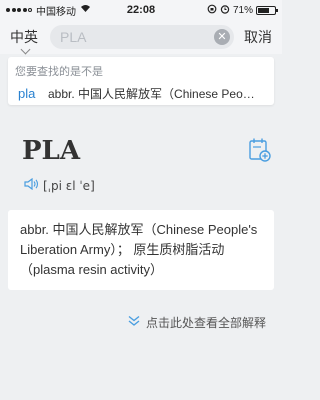 The height and width of the screenshot is (400, 320). What do you see at coordinates (19, 10) in the screenshot?
I see `signal-icon` at bounding box center [19, 10].